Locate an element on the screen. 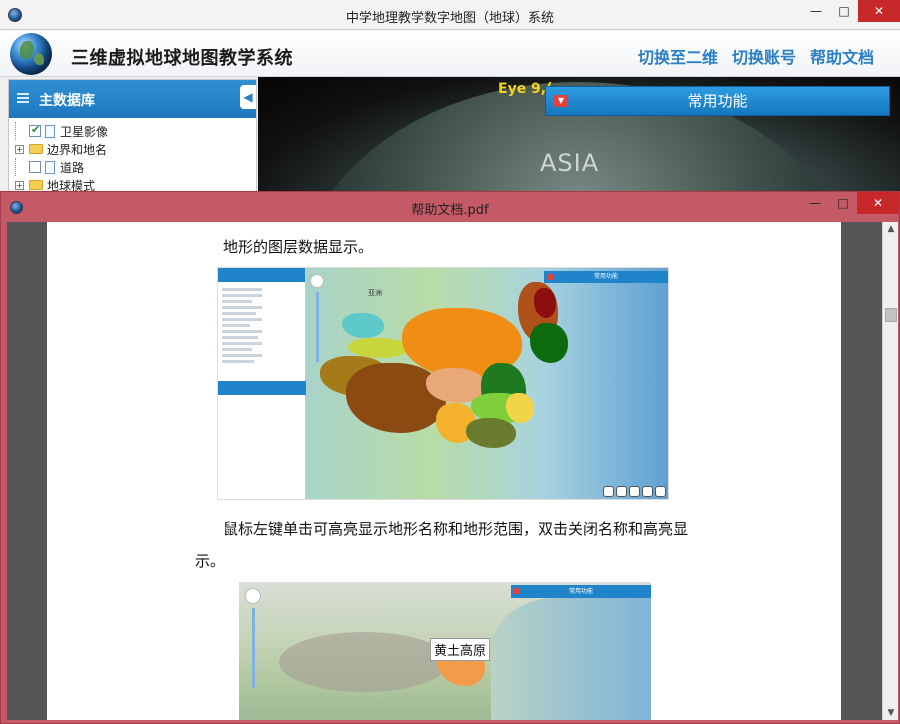 Image resolution: width=900 pixels, height=724 pixels. pdf-minimize-button: — is located at coordinates (815, 203).